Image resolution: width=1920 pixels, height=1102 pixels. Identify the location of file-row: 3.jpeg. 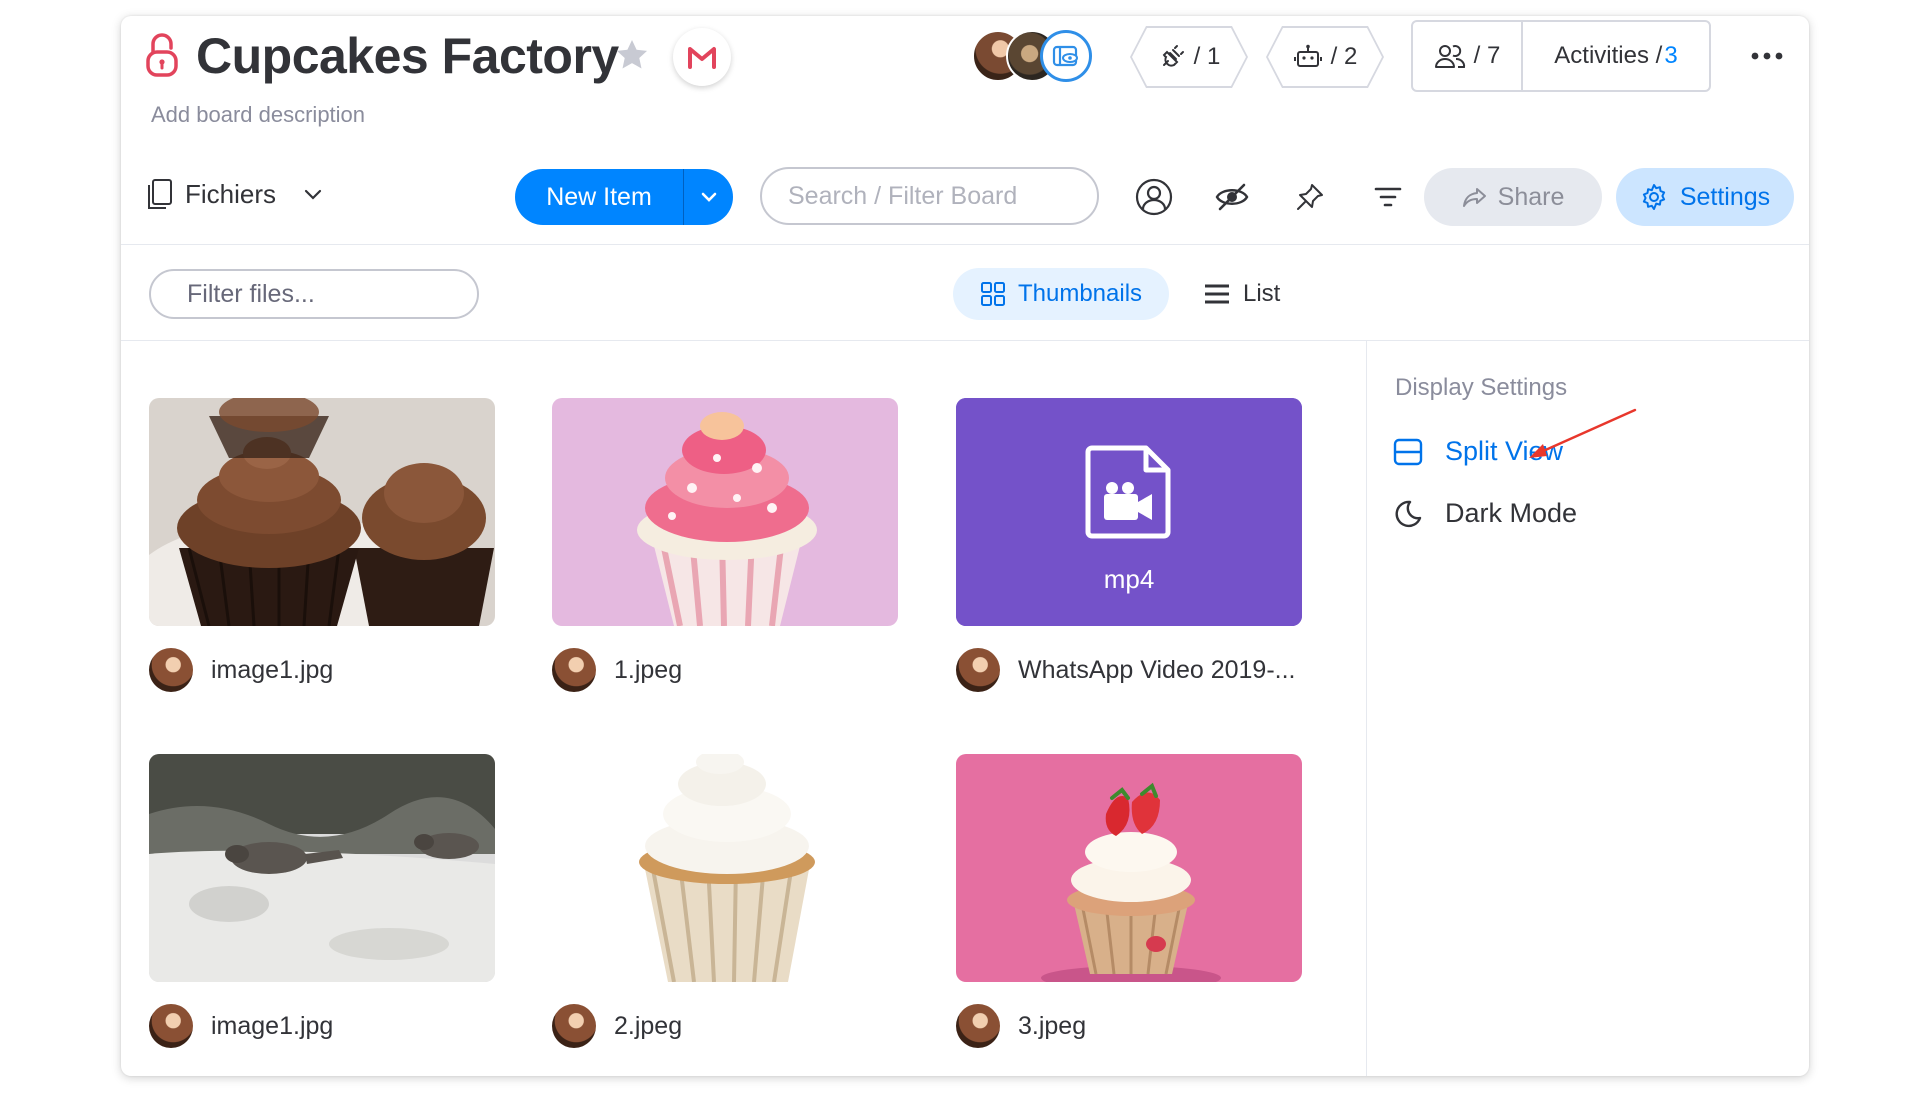
(1021, 1026).